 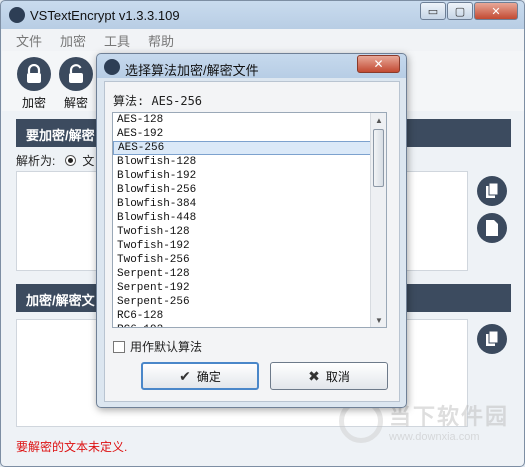 I want to click on file-icon, so click(x=492, y=228).